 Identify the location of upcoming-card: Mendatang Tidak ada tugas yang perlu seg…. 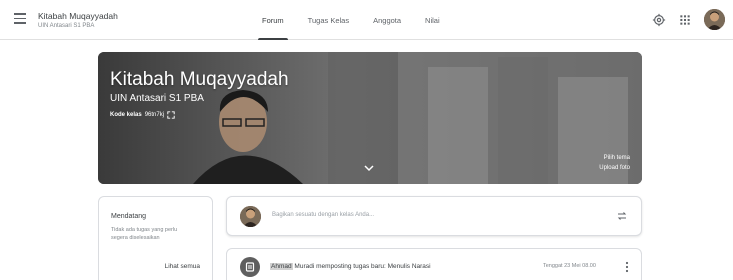
(155, 238).